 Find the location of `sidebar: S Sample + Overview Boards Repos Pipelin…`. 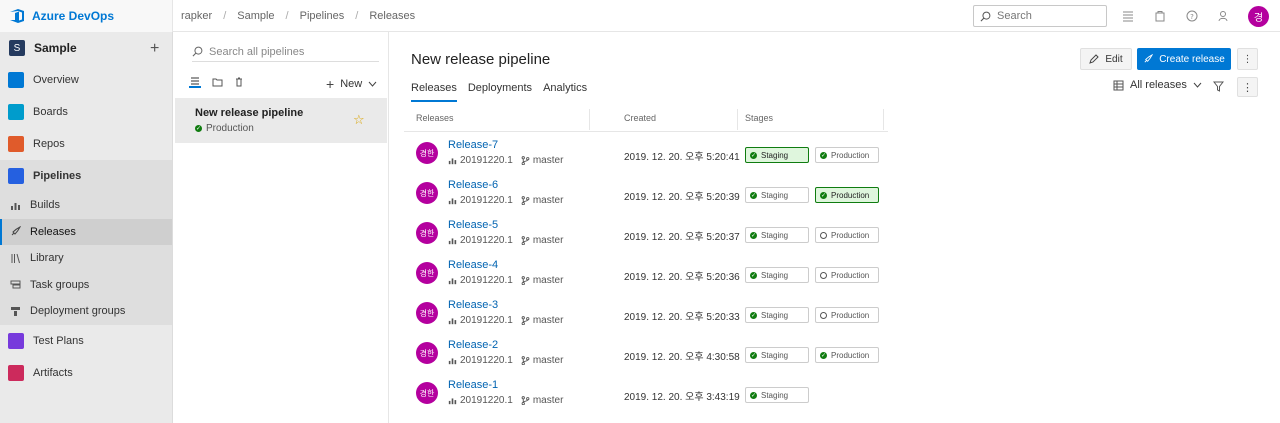

sidebar: S Sample + Overview Boards Repos Pipelin… is located at coordinates (86, 227).